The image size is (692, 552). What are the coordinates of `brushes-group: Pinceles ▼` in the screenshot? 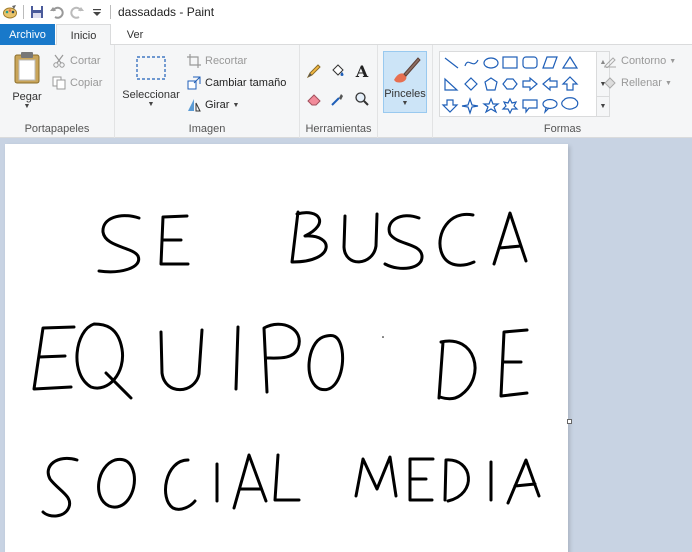 It's located at (405, 91).